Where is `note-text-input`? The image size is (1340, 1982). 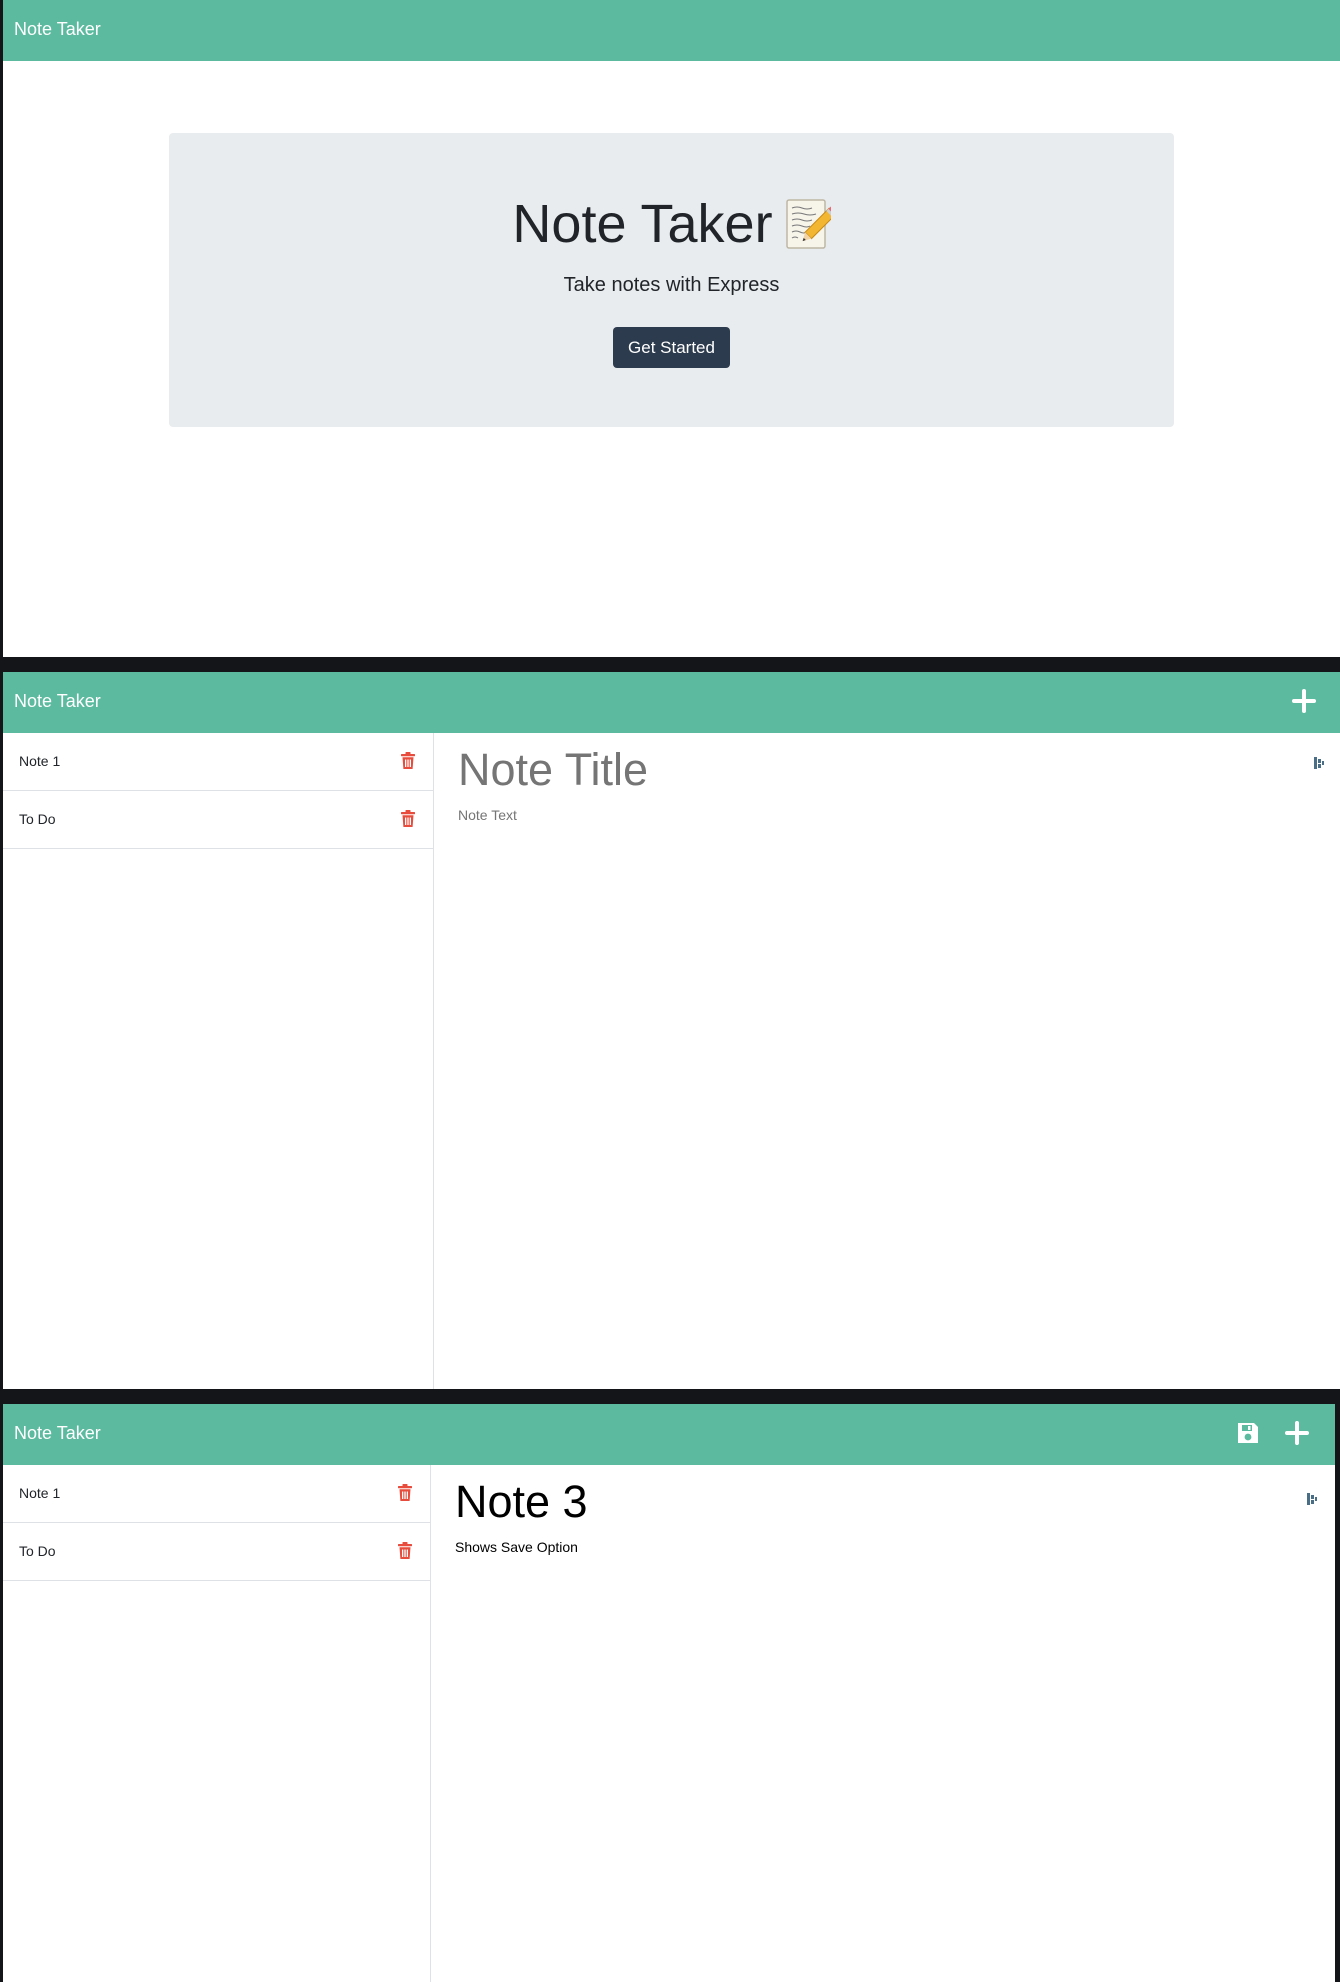 note-text-input is located at coordinates (868, 837).